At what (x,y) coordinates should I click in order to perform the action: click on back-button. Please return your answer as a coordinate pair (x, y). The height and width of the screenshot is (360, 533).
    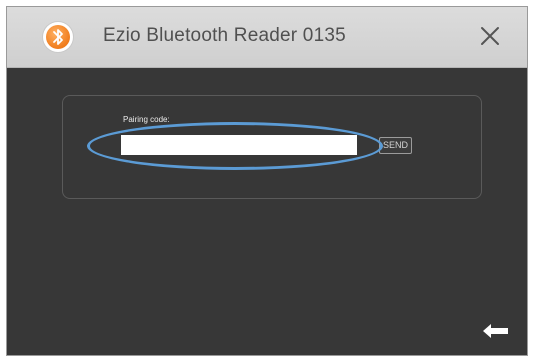
    Looking at the image, I should click on (496, 331).